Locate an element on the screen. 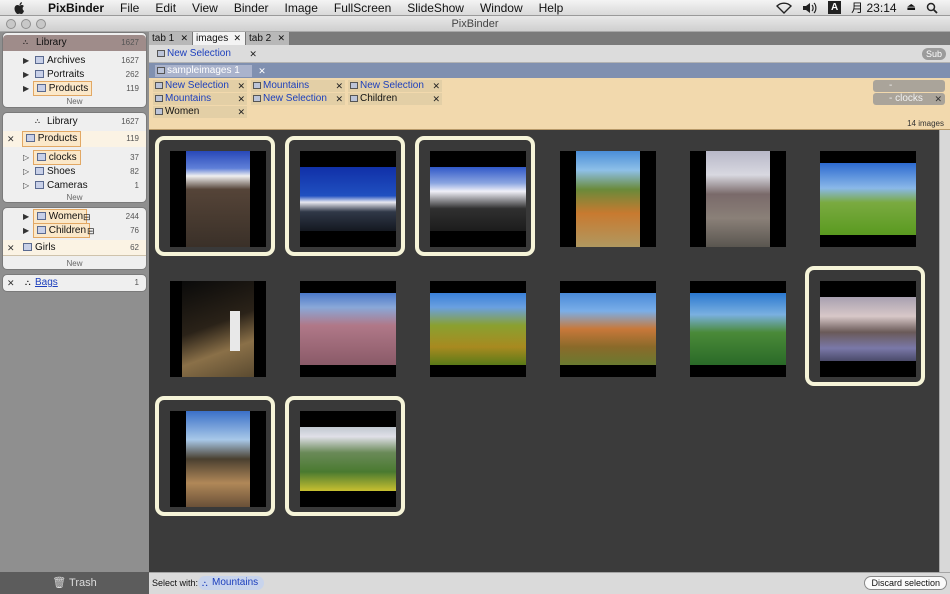 This screenshot has height=594, width=950. sidebar-item-women: ▶ Women ⊟ 244 is located at coordinates (74, 216).